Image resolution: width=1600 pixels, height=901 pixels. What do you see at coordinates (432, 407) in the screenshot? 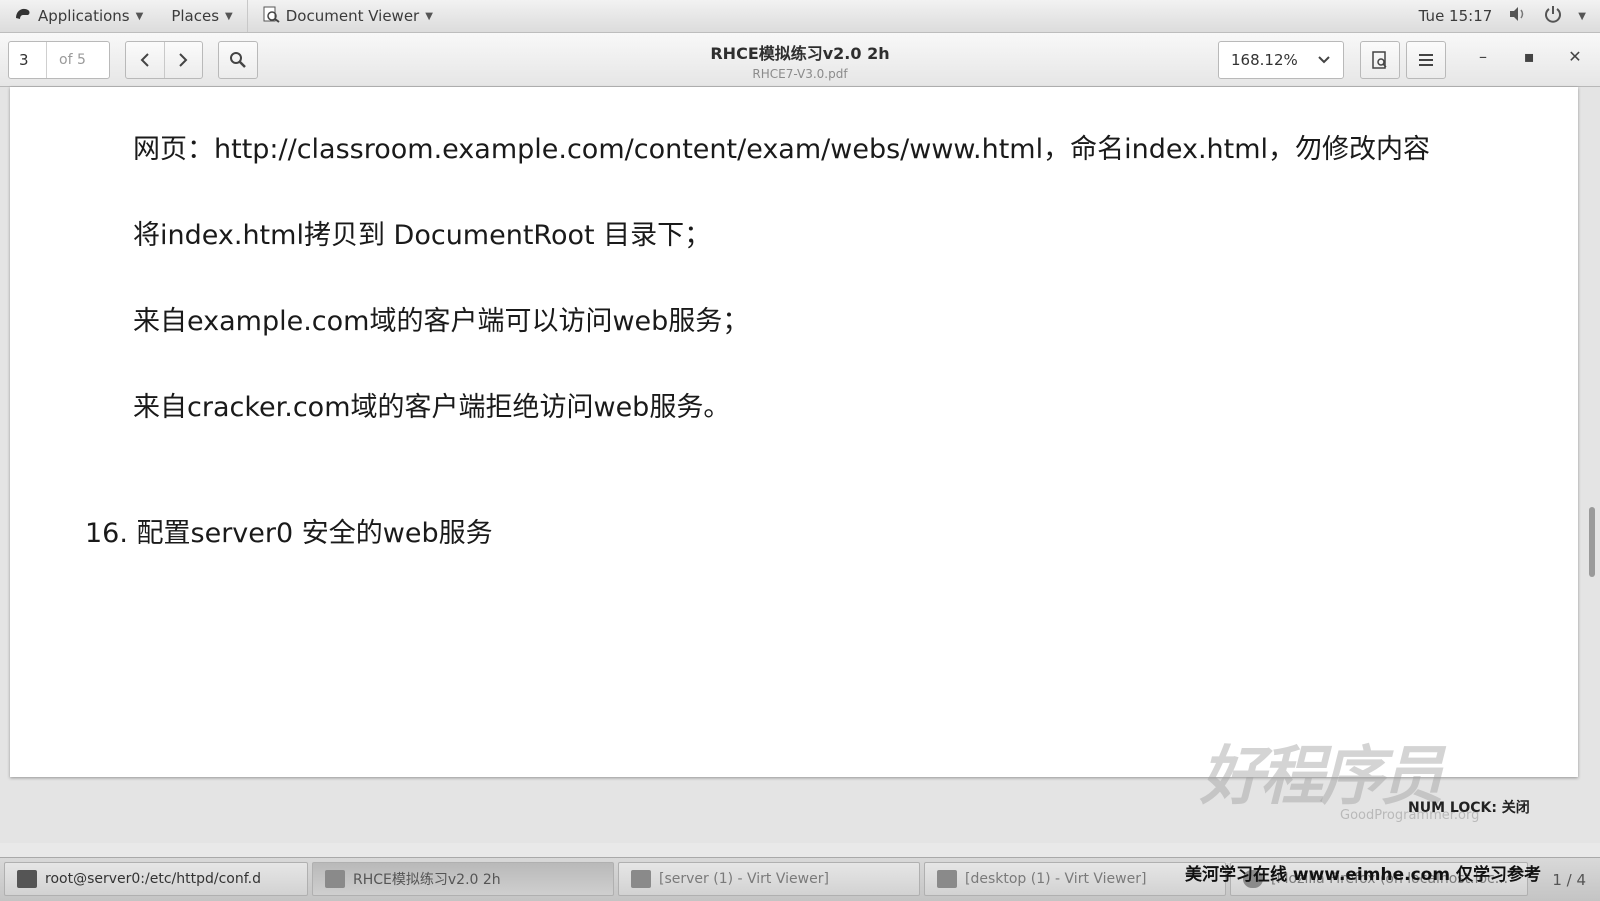
I see `document-line-deny: 来自cracker.com域的客户端拒绝访问web服务。` at bounding box center [432, 407].